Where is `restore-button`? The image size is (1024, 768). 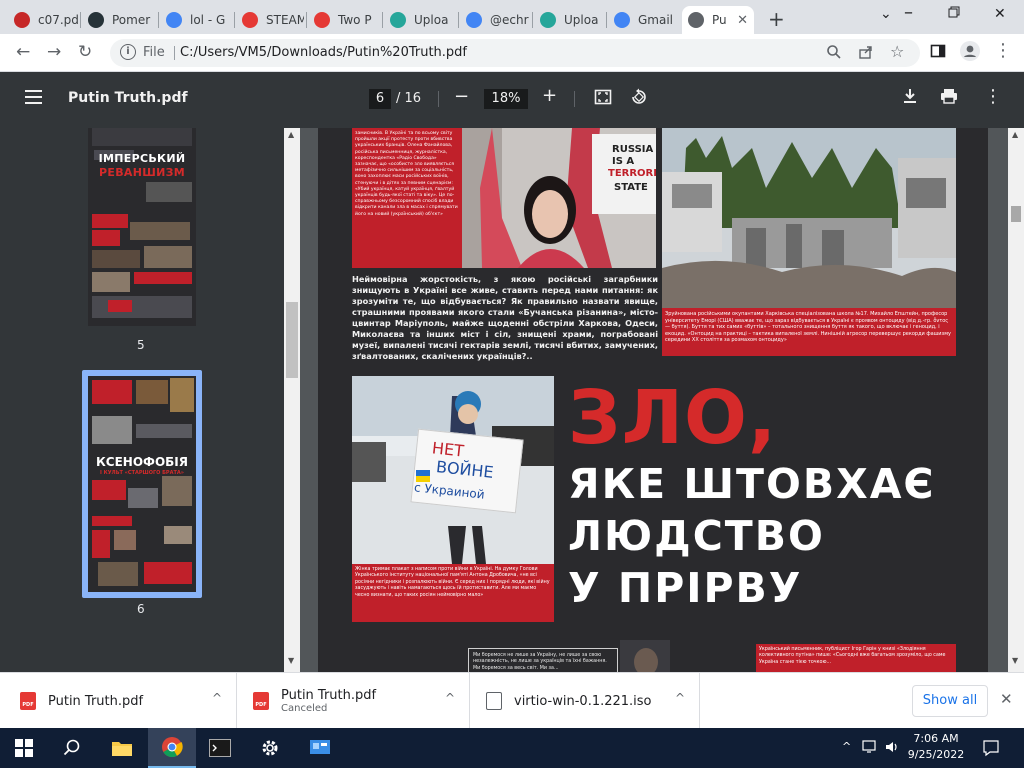 restore-button is located at coordinates (954, 14).